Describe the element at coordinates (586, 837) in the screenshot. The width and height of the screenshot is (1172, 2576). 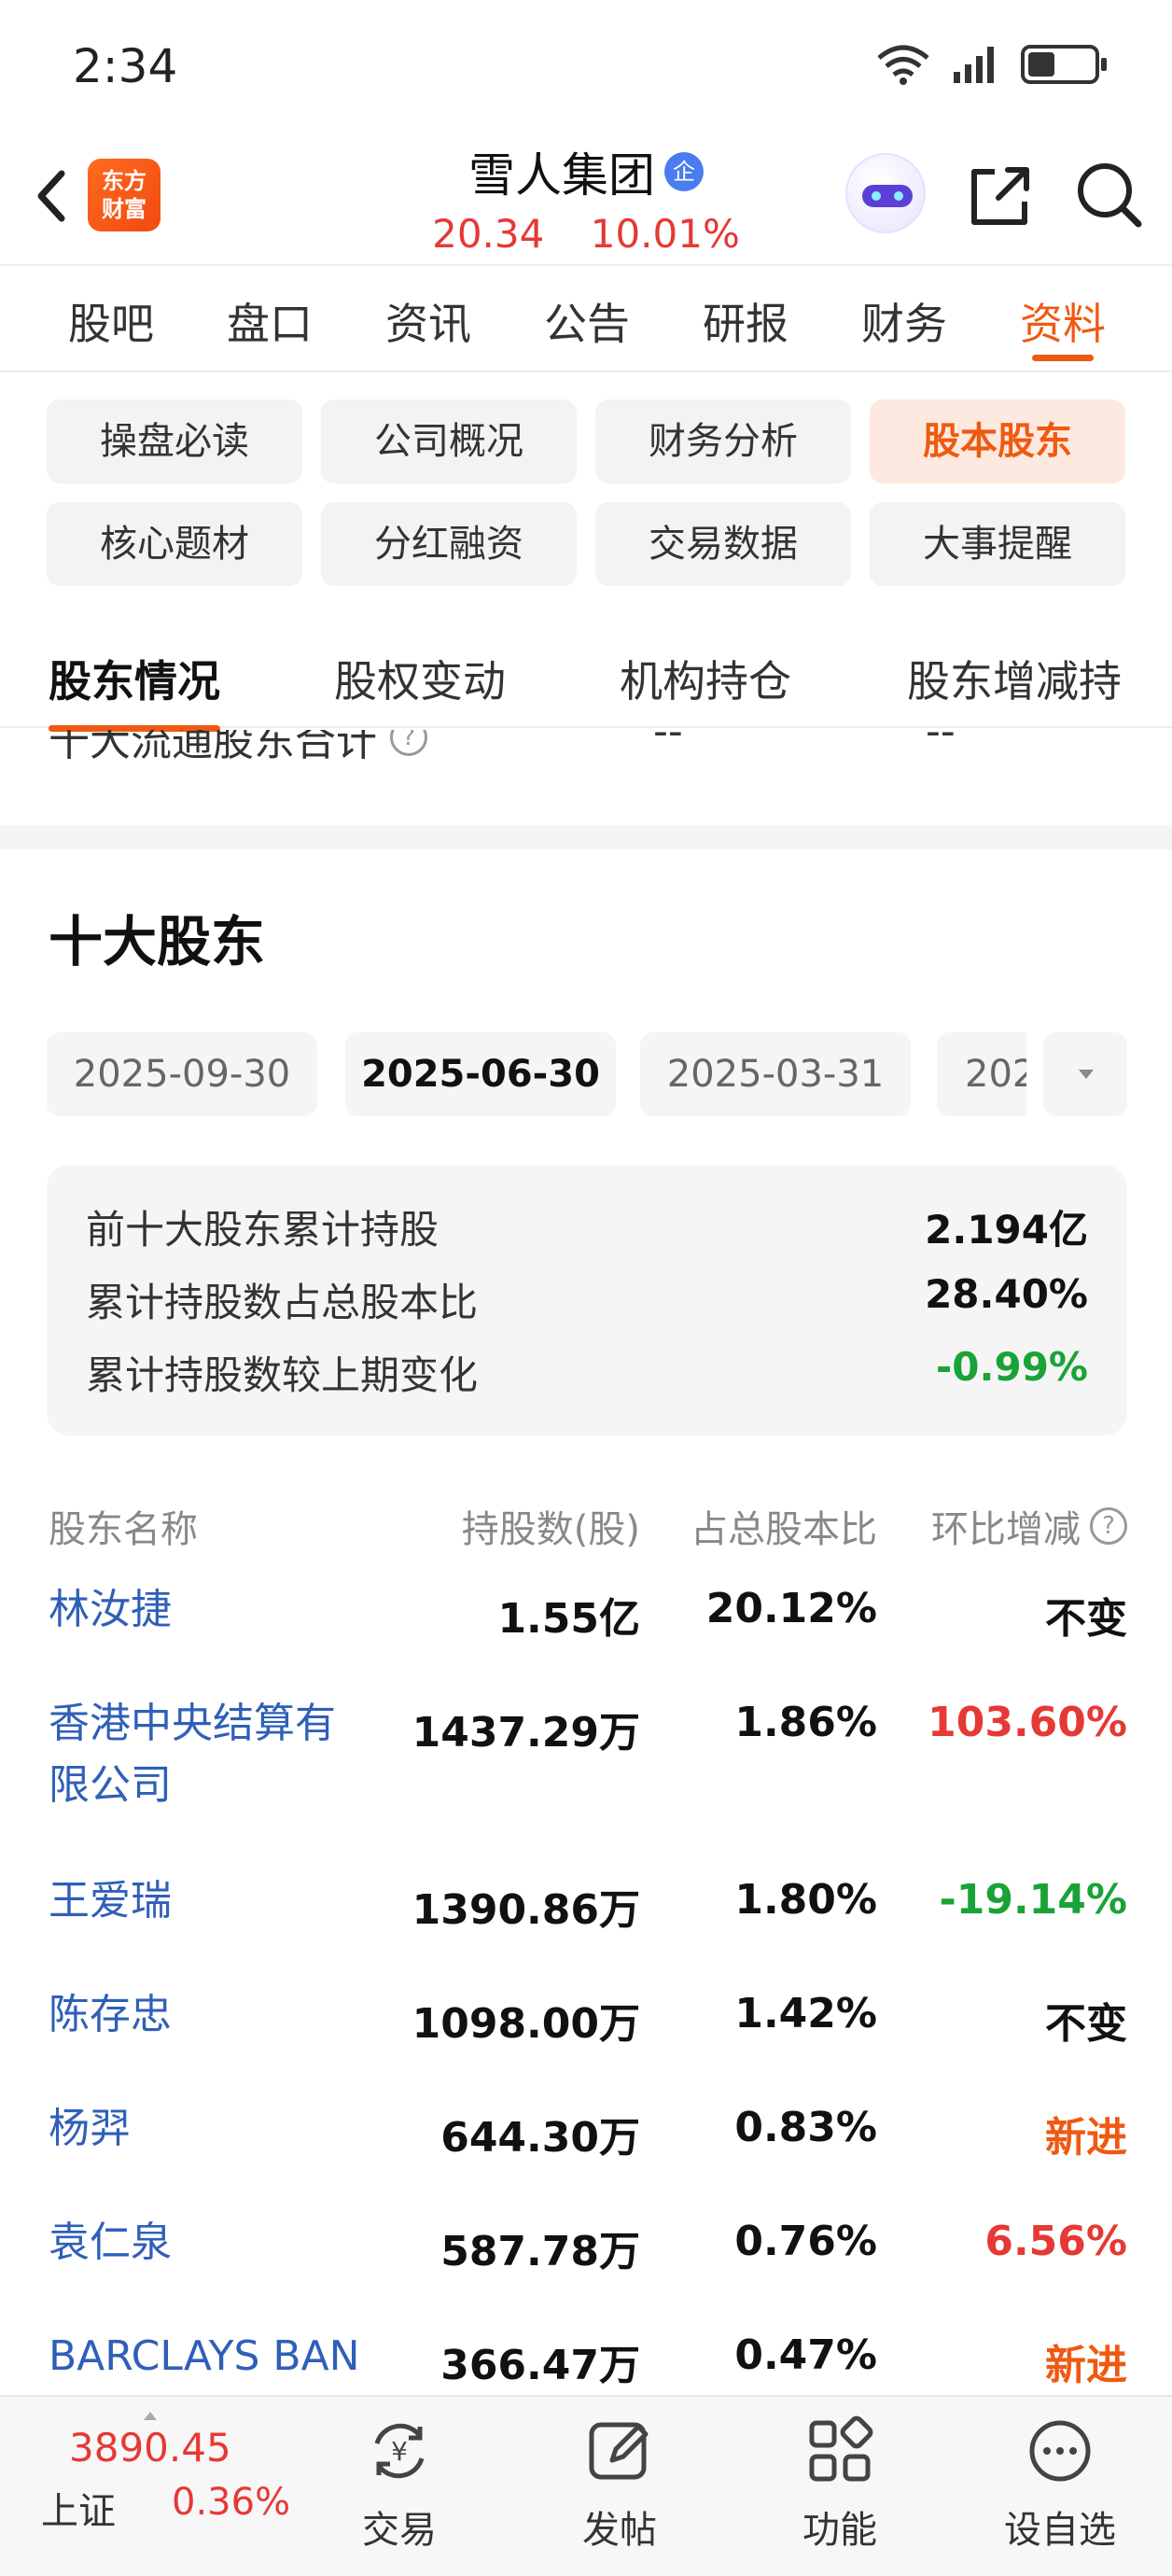
I see `section-divider` at that location.